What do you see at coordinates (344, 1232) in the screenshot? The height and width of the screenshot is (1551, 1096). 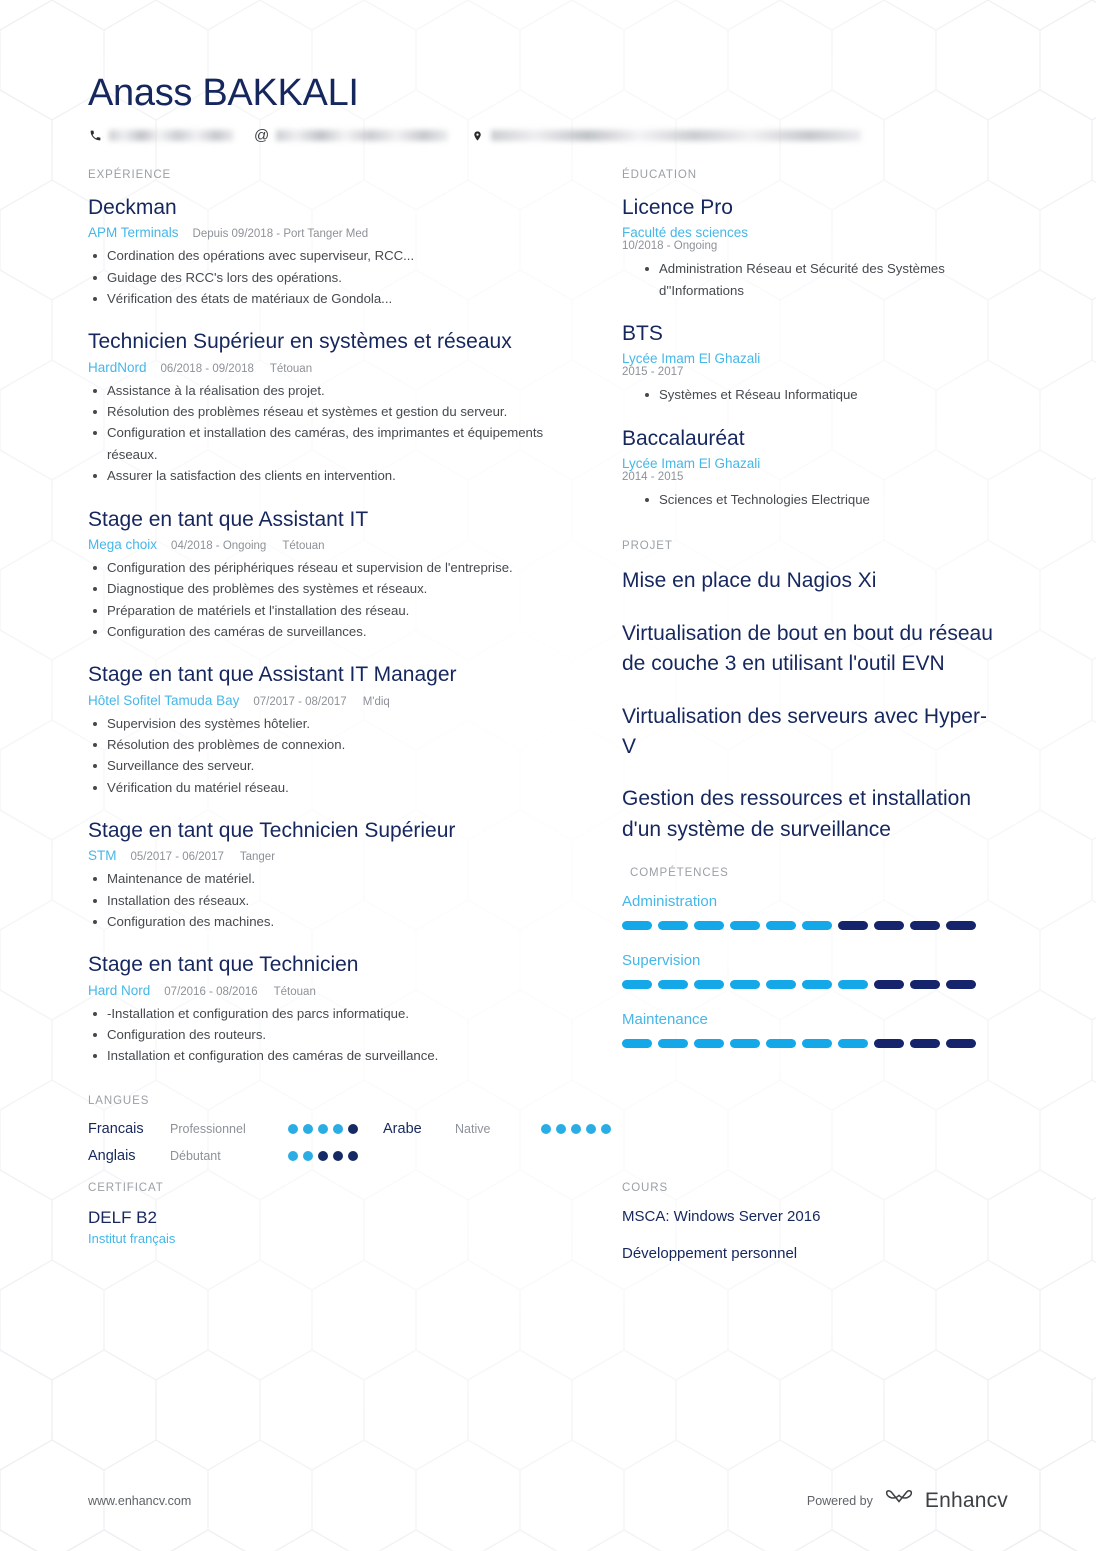 I see `certificat-section: CERTIFICAT DELF B2 Institut français` at bounding box center [344, 1232].